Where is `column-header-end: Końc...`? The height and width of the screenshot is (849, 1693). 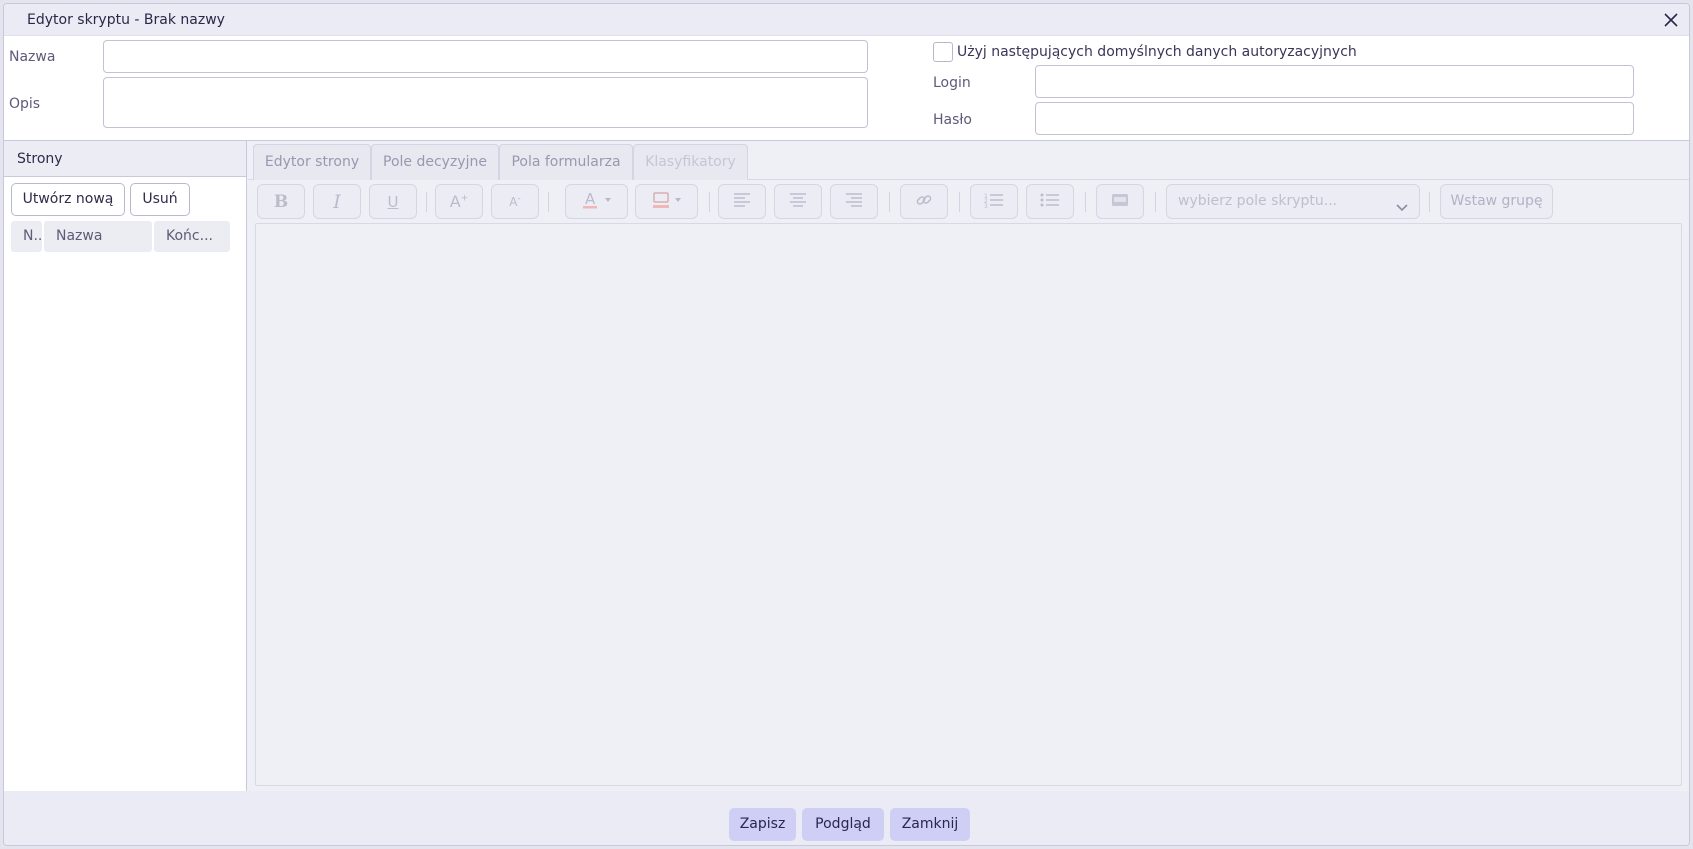
column-header-end: Końc... is located at coordinates (192, 236).